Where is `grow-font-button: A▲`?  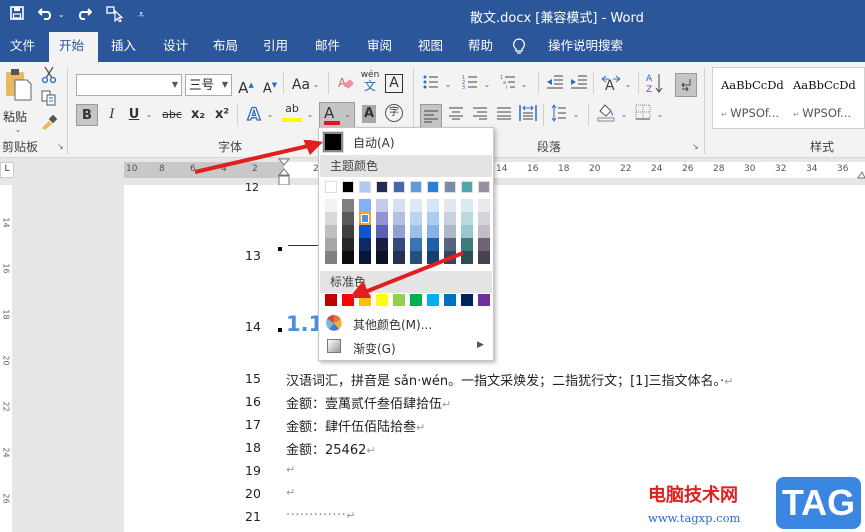 grow-font-button: A▲ is located at coordinates (246, 85).